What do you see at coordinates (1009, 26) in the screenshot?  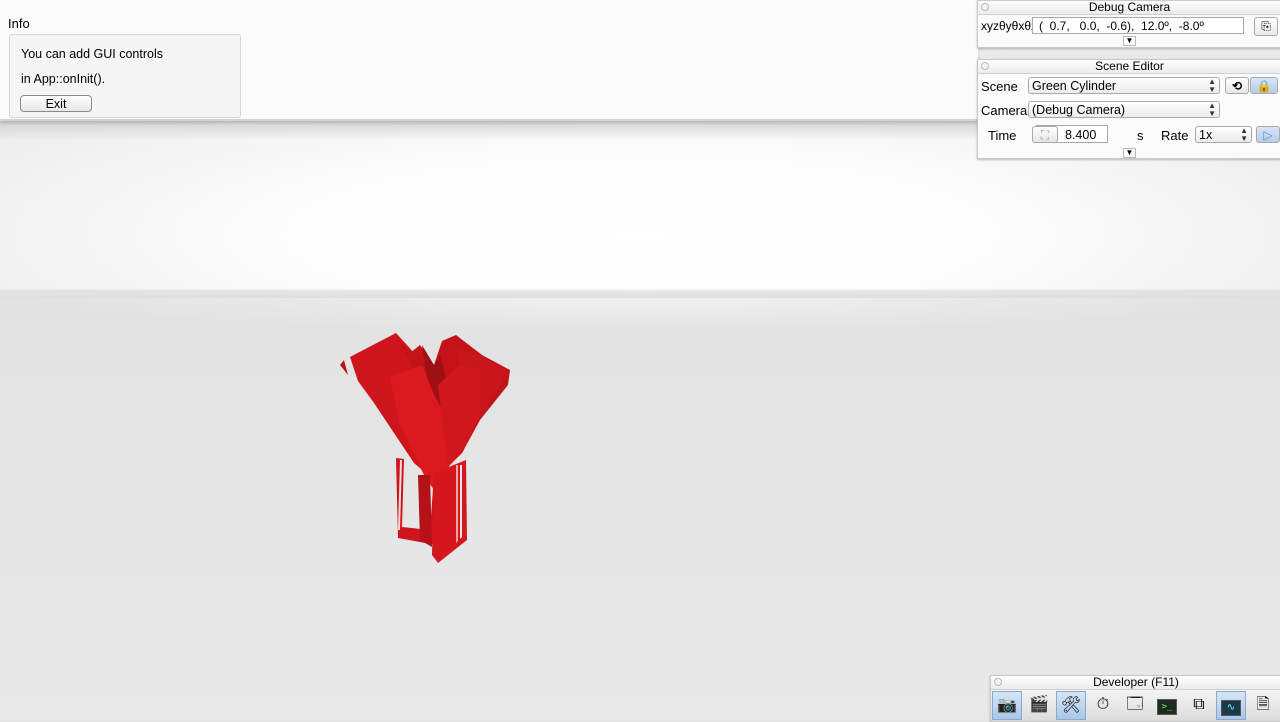 I see `xyz-angle-label: xyzθyθxθz` at bounding box center [1009, 26].